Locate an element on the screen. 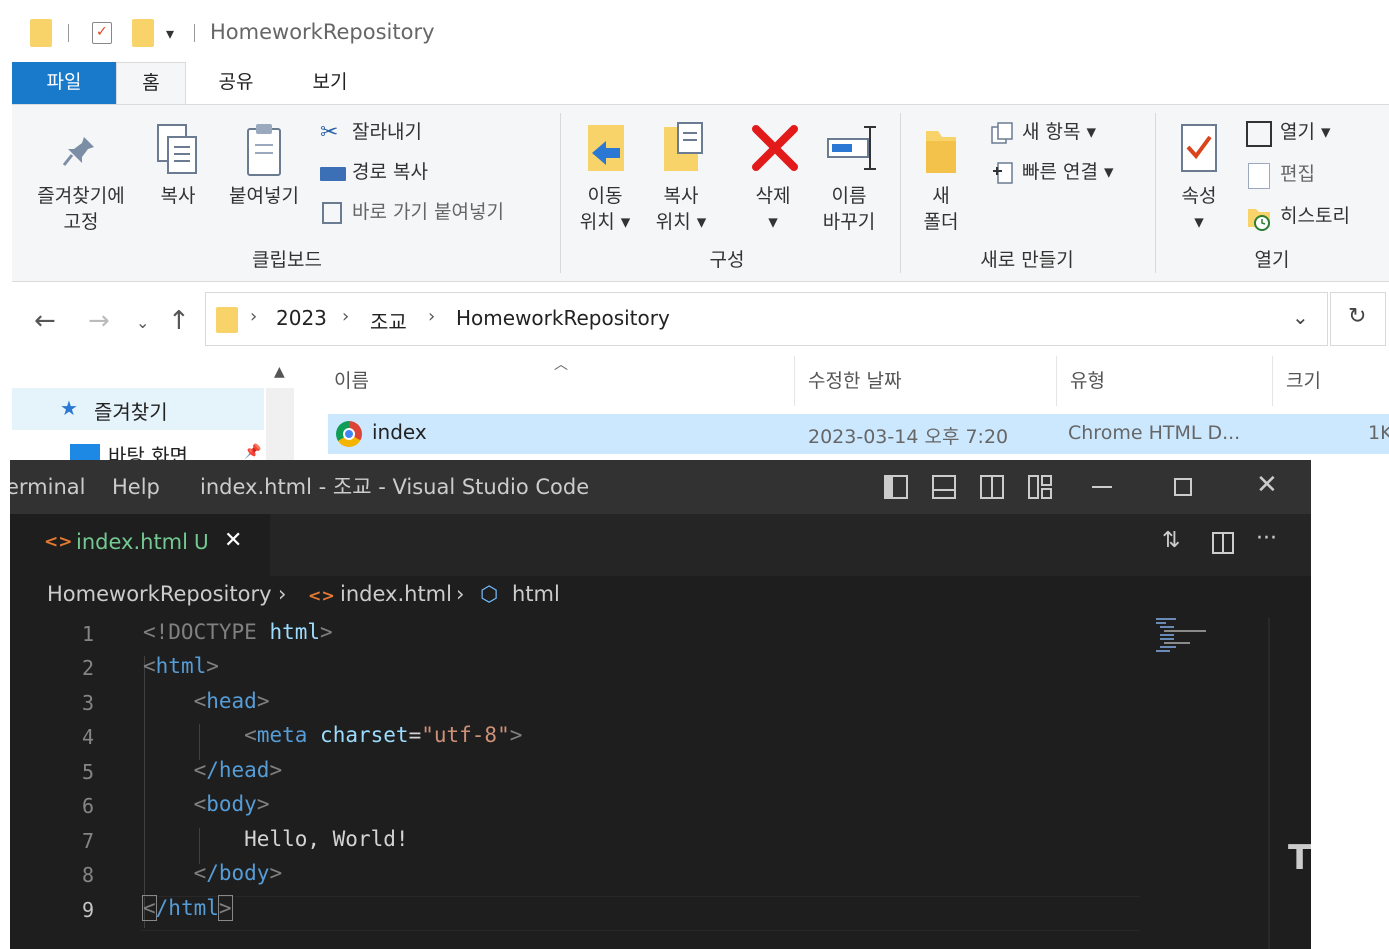 Image resolution: width=1389 pixels, height=949 pixels. tab-index-html: <> index.html U ✕ is located at coordinates (140, 545).